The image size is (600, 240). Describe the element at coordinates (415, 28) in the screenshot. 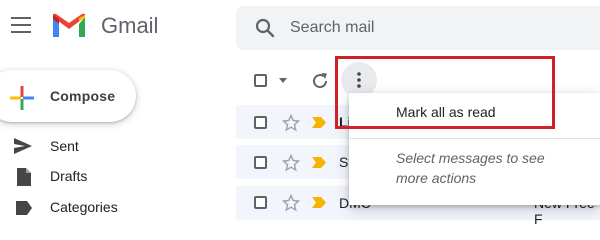

I see `search-input` at that location.